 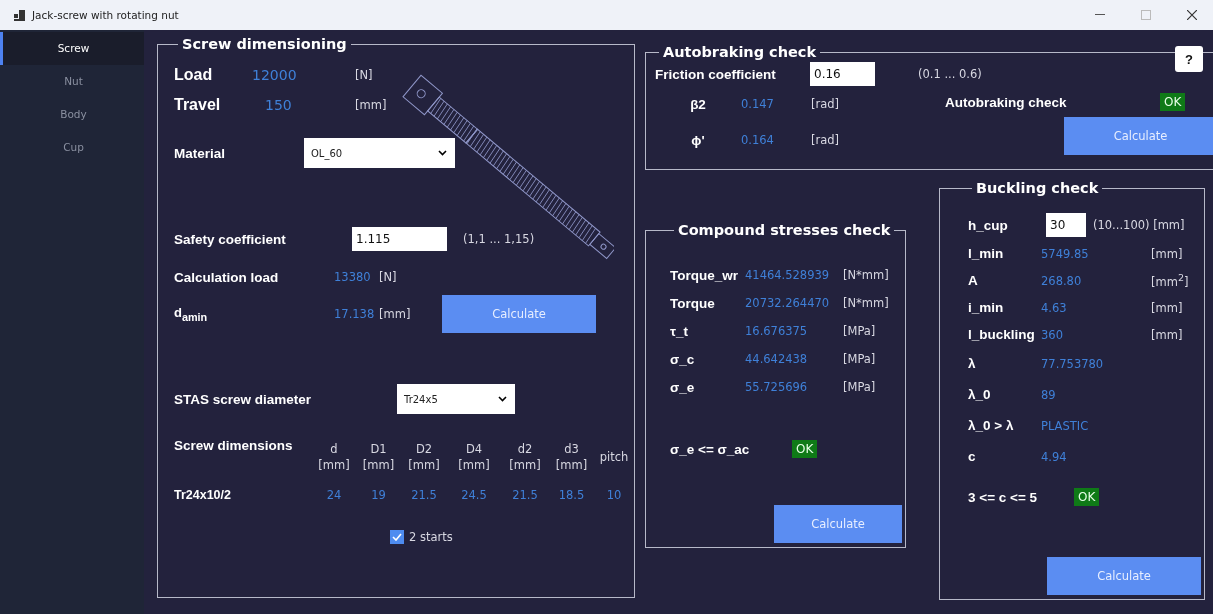 I want to click on checkbox, so click(x=397, y=537).